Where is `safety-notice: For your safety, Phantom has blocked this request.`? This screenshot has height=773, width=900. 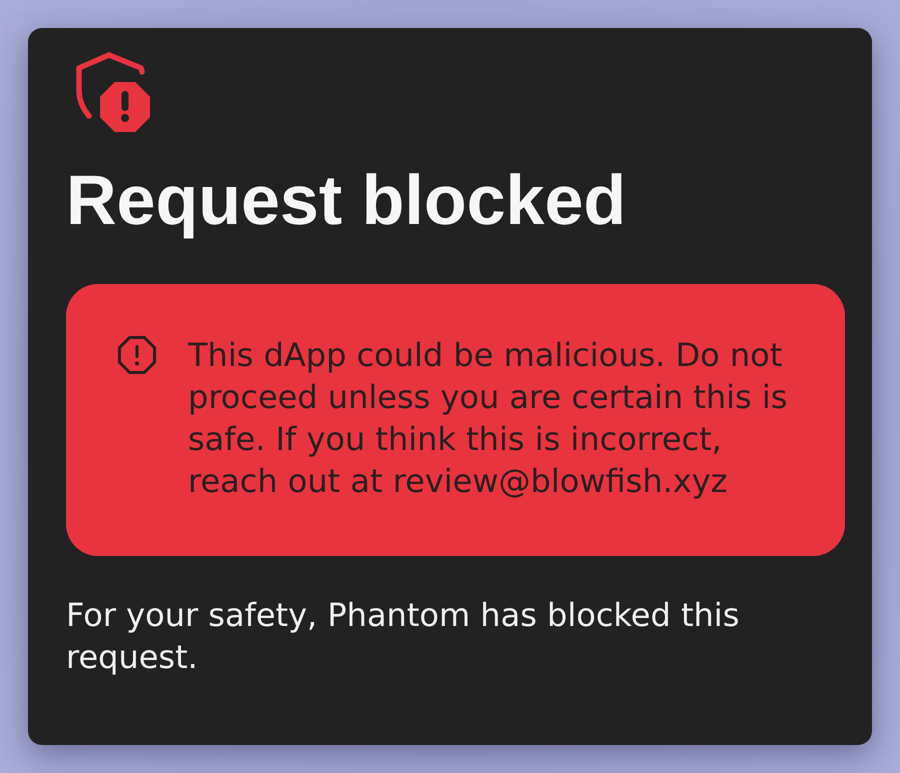 safety-notice: For your safety, Phantom has blocked this request. is located at coordinates (403, 636).